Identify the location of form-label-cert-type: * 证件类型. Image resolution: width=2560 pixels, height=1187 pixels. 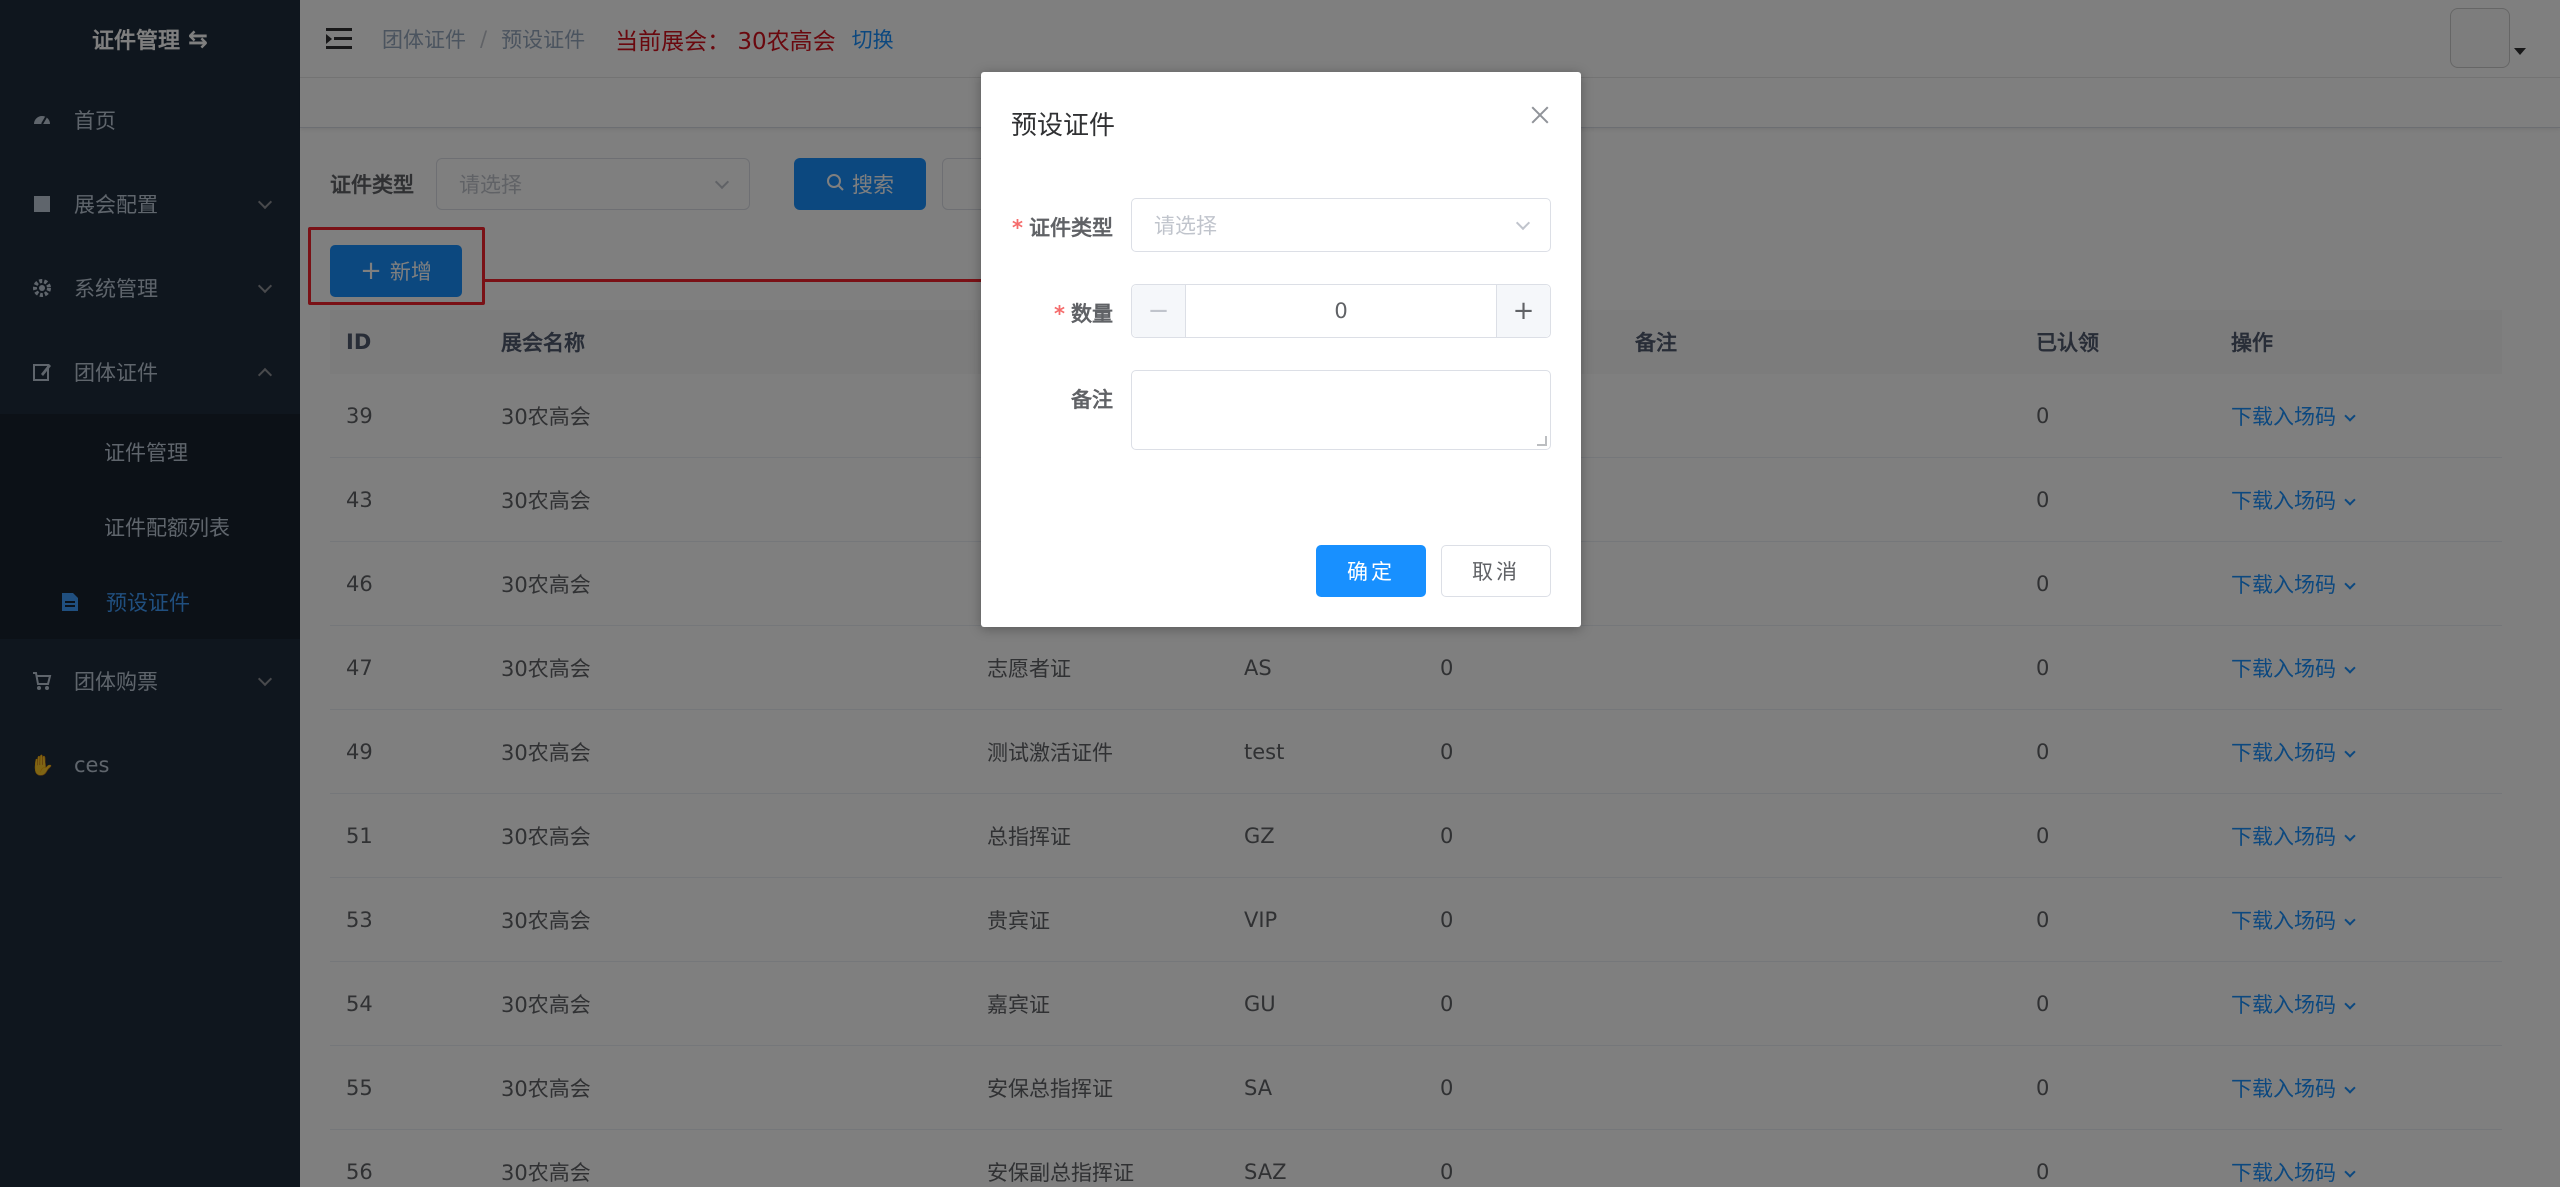
(1062, 227).